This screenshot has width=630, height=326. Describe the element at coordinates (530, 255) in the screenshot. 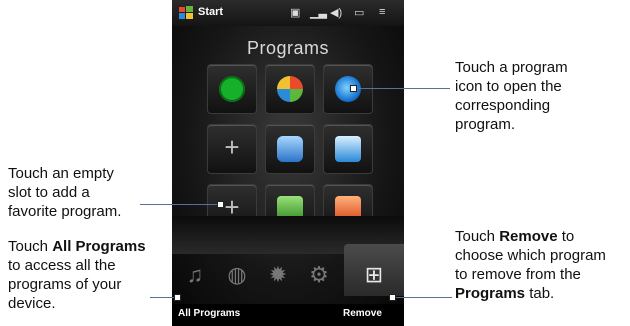

I see `callout-line: choose which program` at that location.